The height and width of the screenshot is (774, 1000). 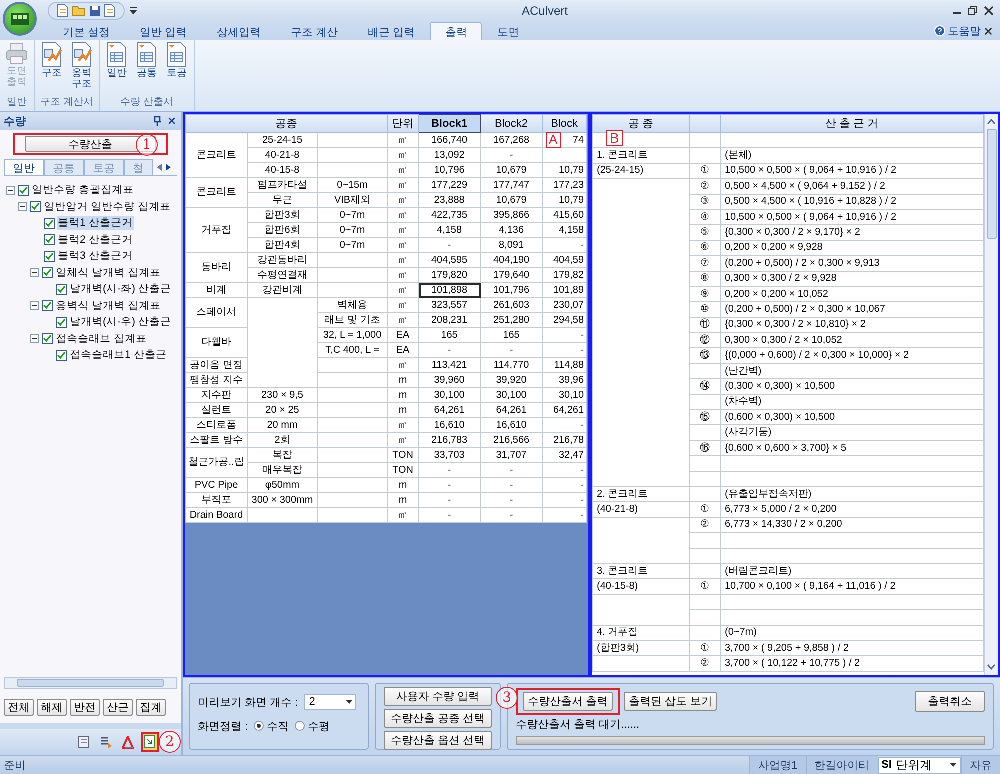 What do you see at coordinates (239, 31) in the screenshot?
I see `ribbon-tab: 상세입력` at bounding box center [239, 31].